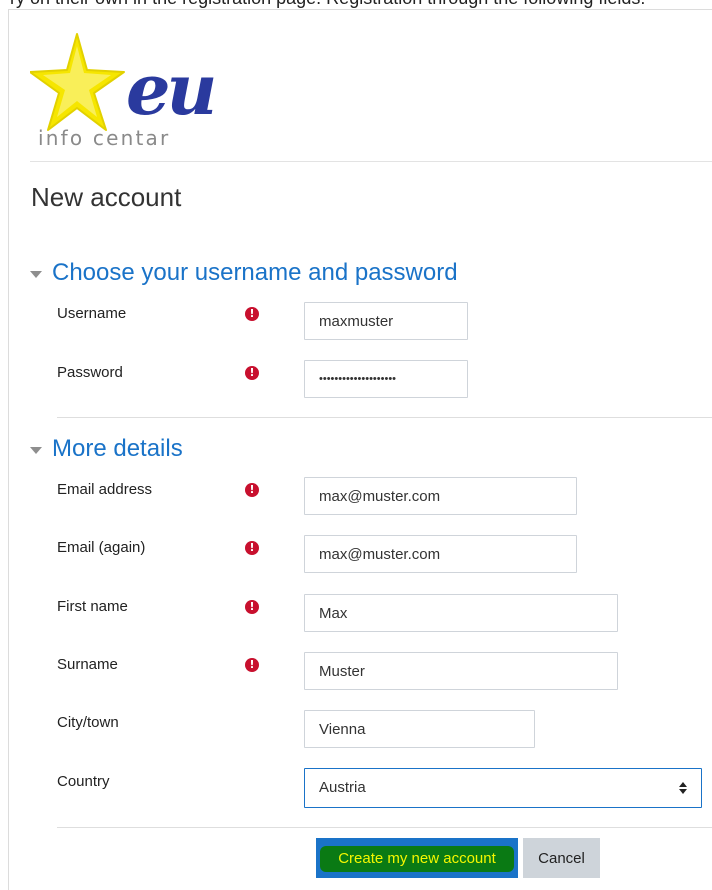 This screenshot has width=712, height=890. I want to click on section-details-title: More details, so click(117, 448).